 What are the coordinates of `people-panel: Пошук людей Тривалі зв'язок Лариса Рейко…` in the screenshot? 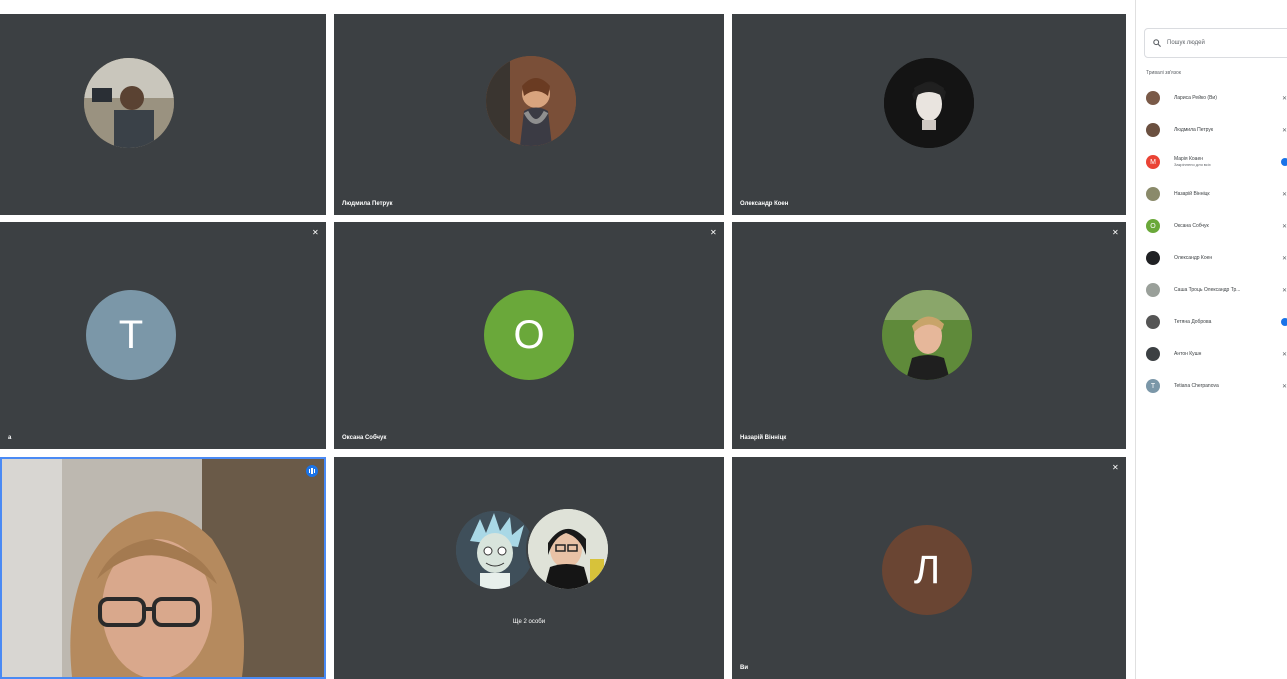 It's located at (1211, 339).